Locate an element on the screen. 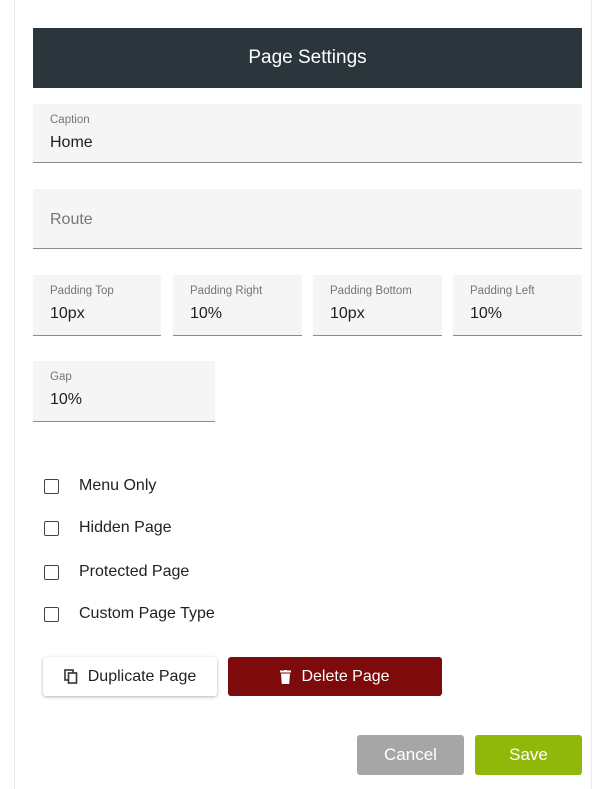  dialog-title: Page Settings is located at coordinates (307, 57).